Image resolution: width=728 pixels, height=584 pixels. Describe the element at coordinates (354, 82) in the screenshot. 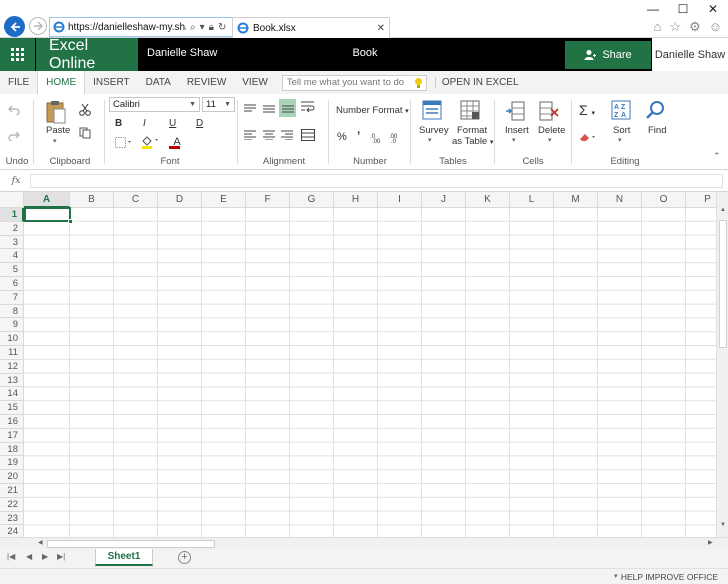

I see `tell-me-input: Tell me what you want to do` at that location.